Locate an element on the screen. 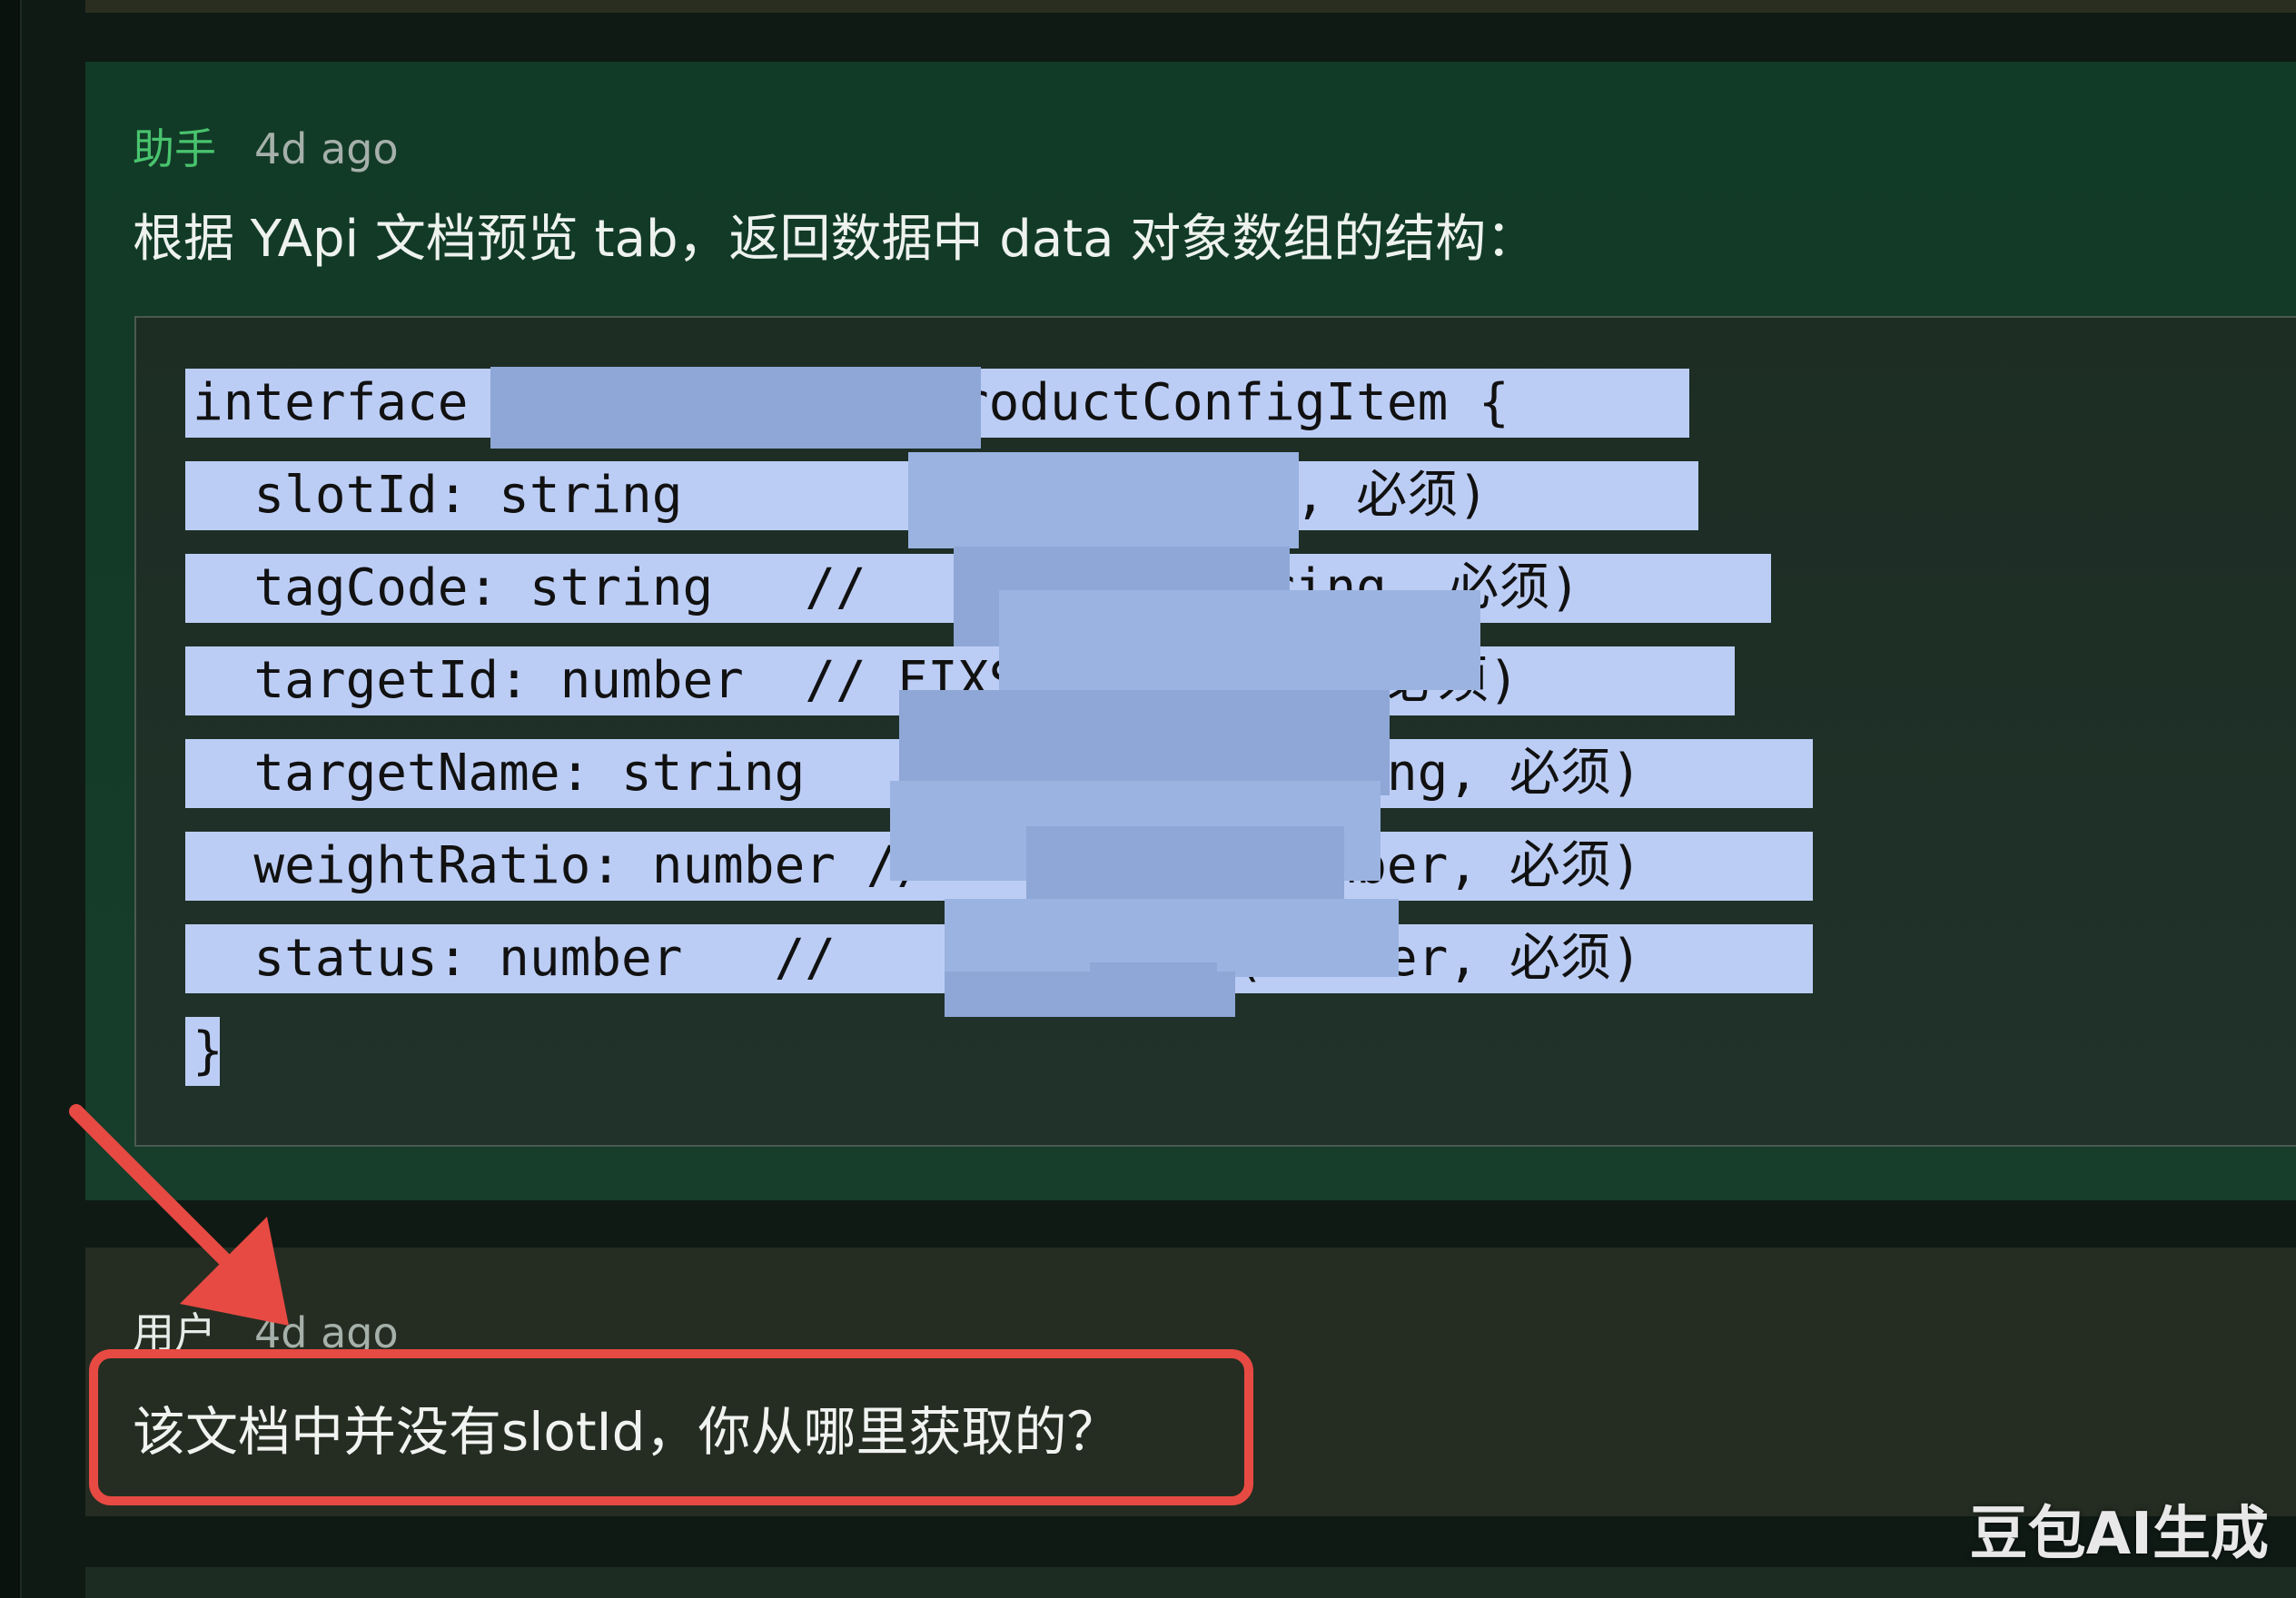 This screenshot has width=2296, height=1598. rail-divider is located at coordinates (21, 799).